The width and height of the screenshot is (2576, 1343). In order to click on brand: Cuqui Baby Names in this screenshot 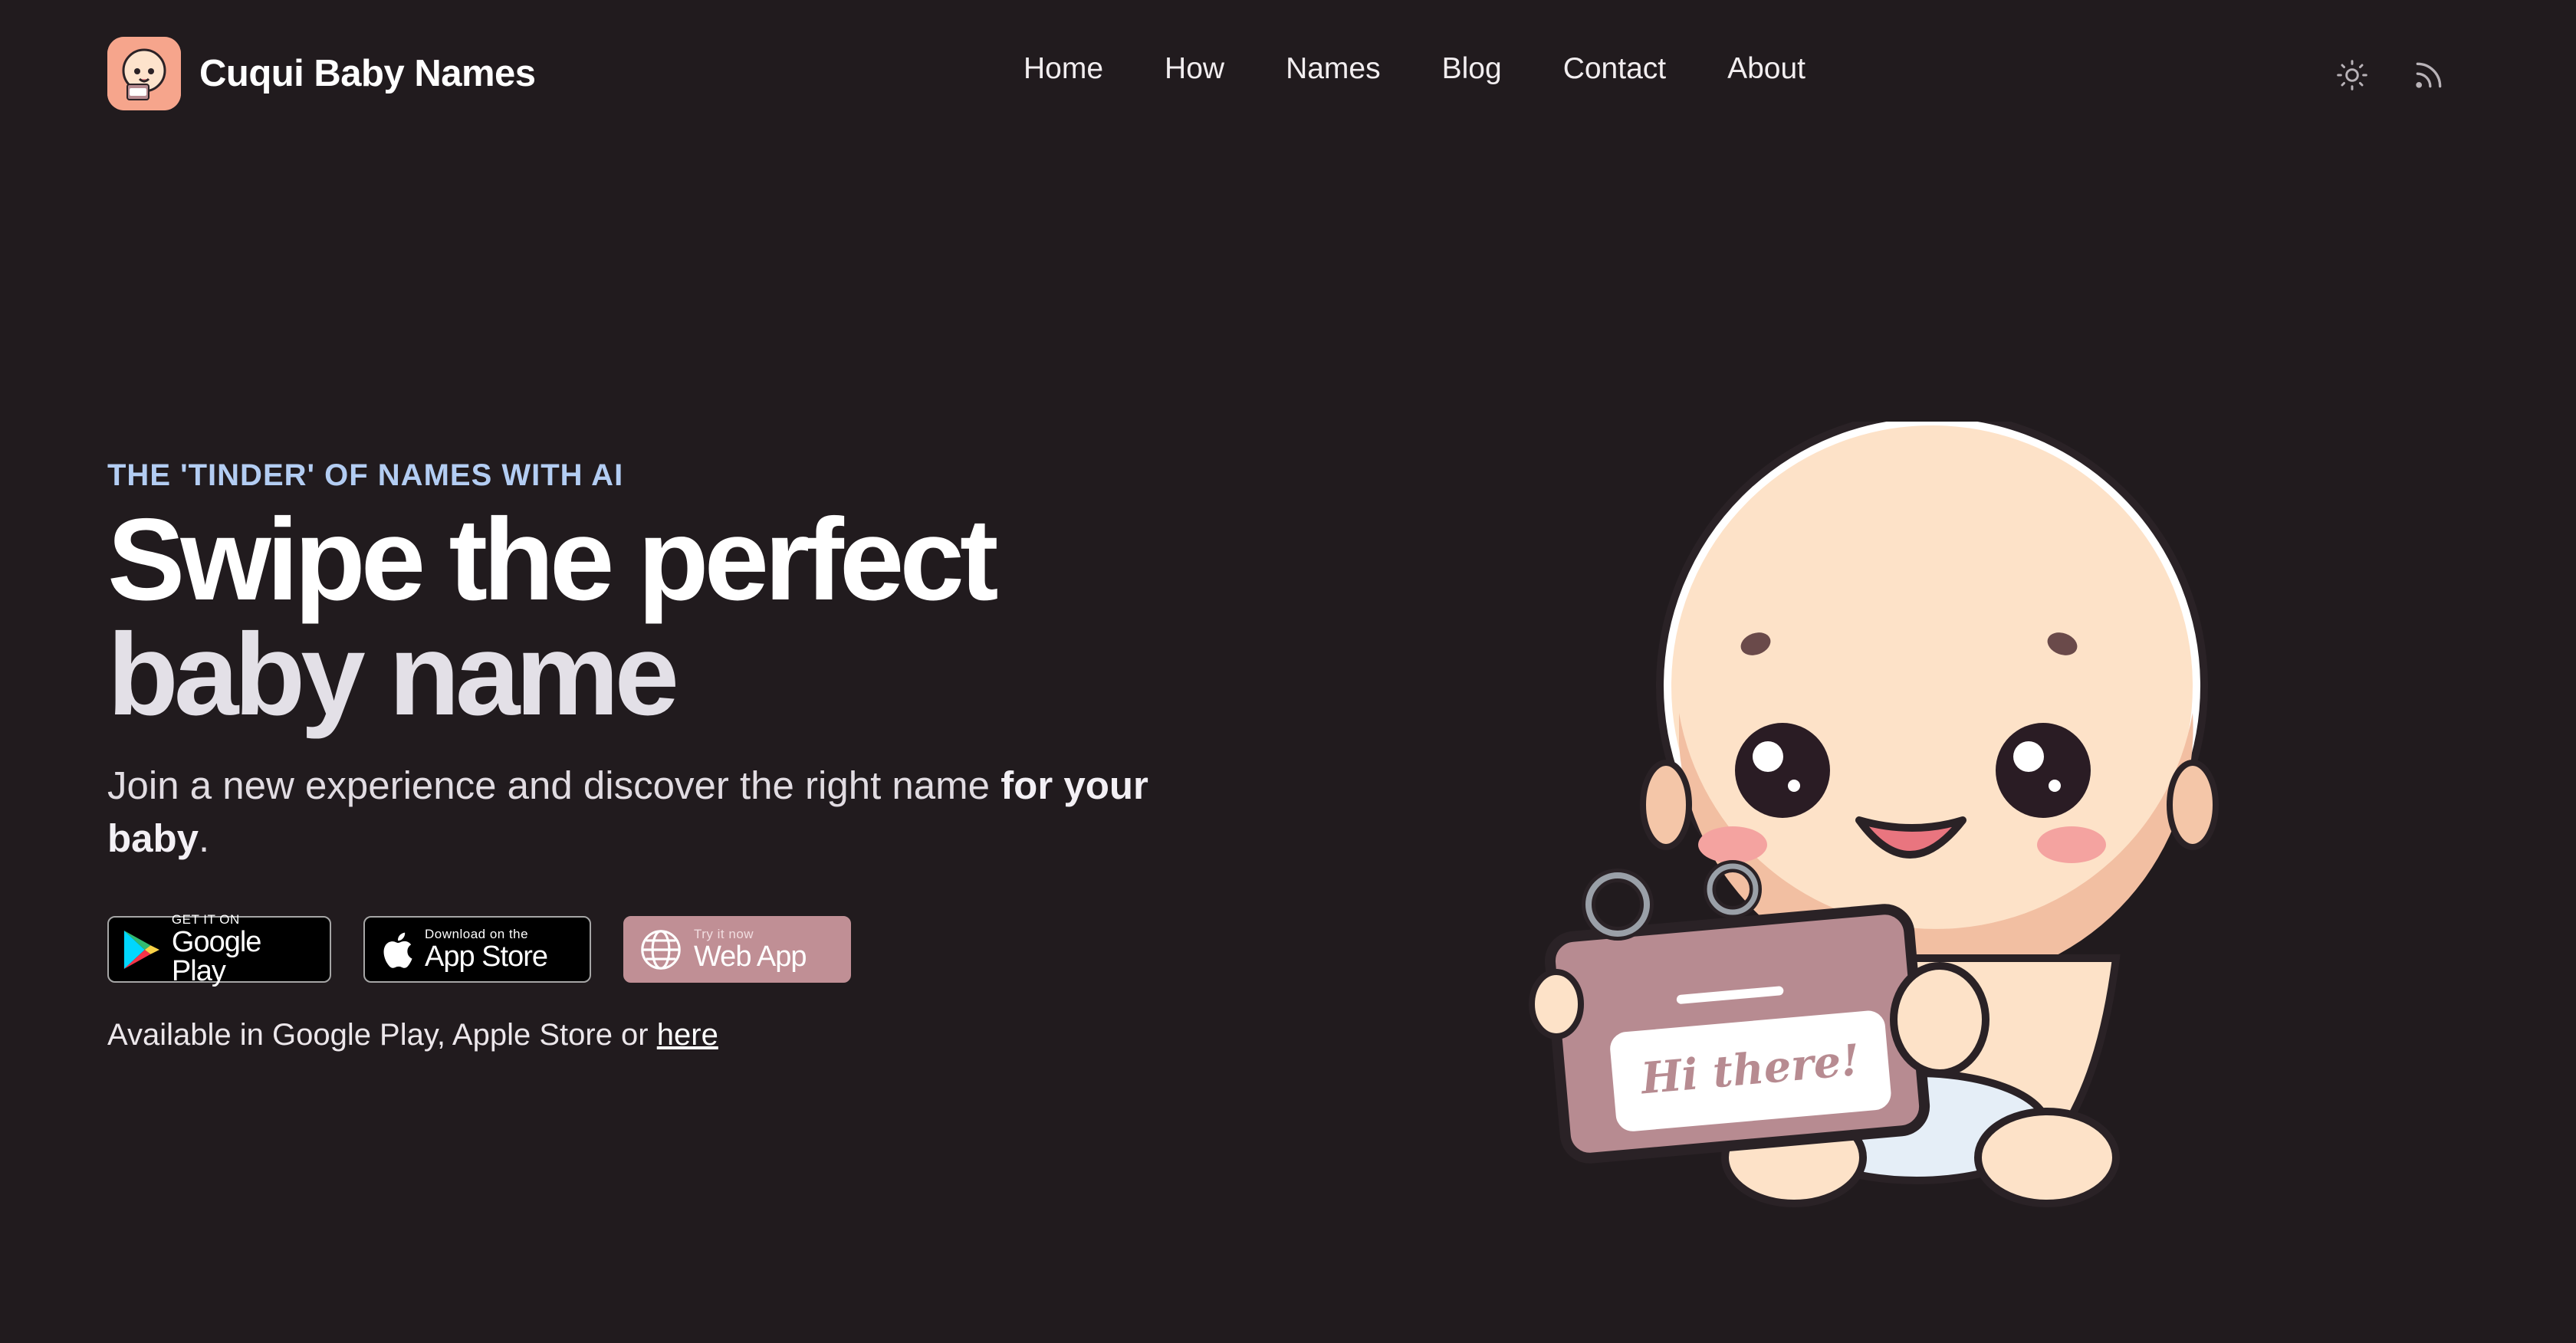, I will do `click(321, 74)`.